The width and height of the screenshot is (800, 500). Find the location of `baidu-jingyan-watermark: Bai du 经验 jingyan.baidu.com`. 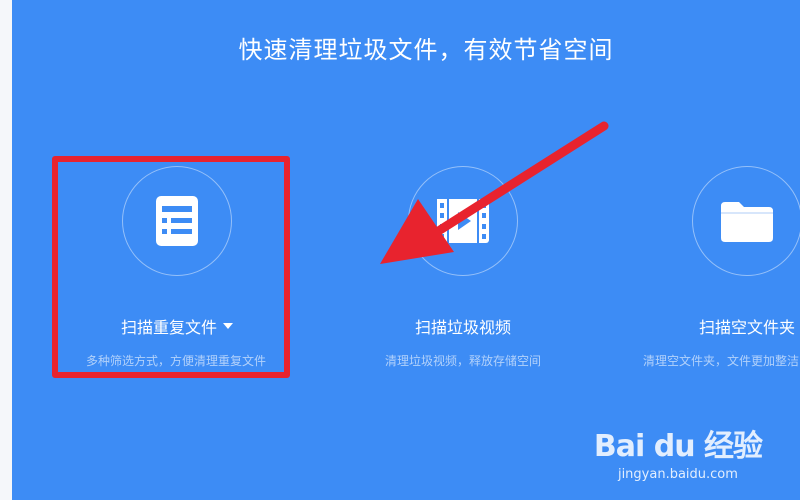

baidu-jingyan-watermark: Bai du 经验 jingyan.baidu.com is located at coordinates (678, 451).